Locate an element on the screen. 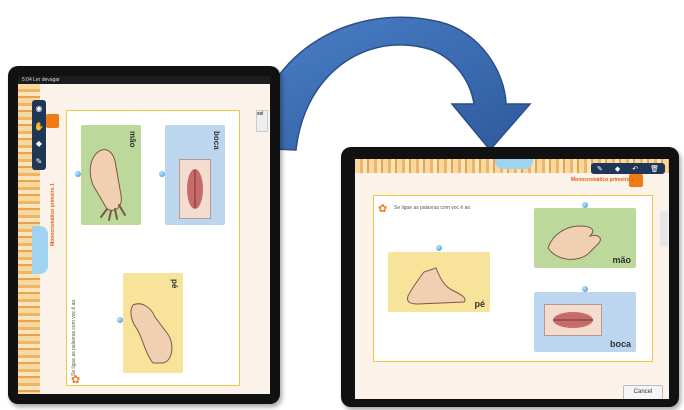 The image size is (684, 410). trash-icon: 🗑 is located at coordinates (654, 169).